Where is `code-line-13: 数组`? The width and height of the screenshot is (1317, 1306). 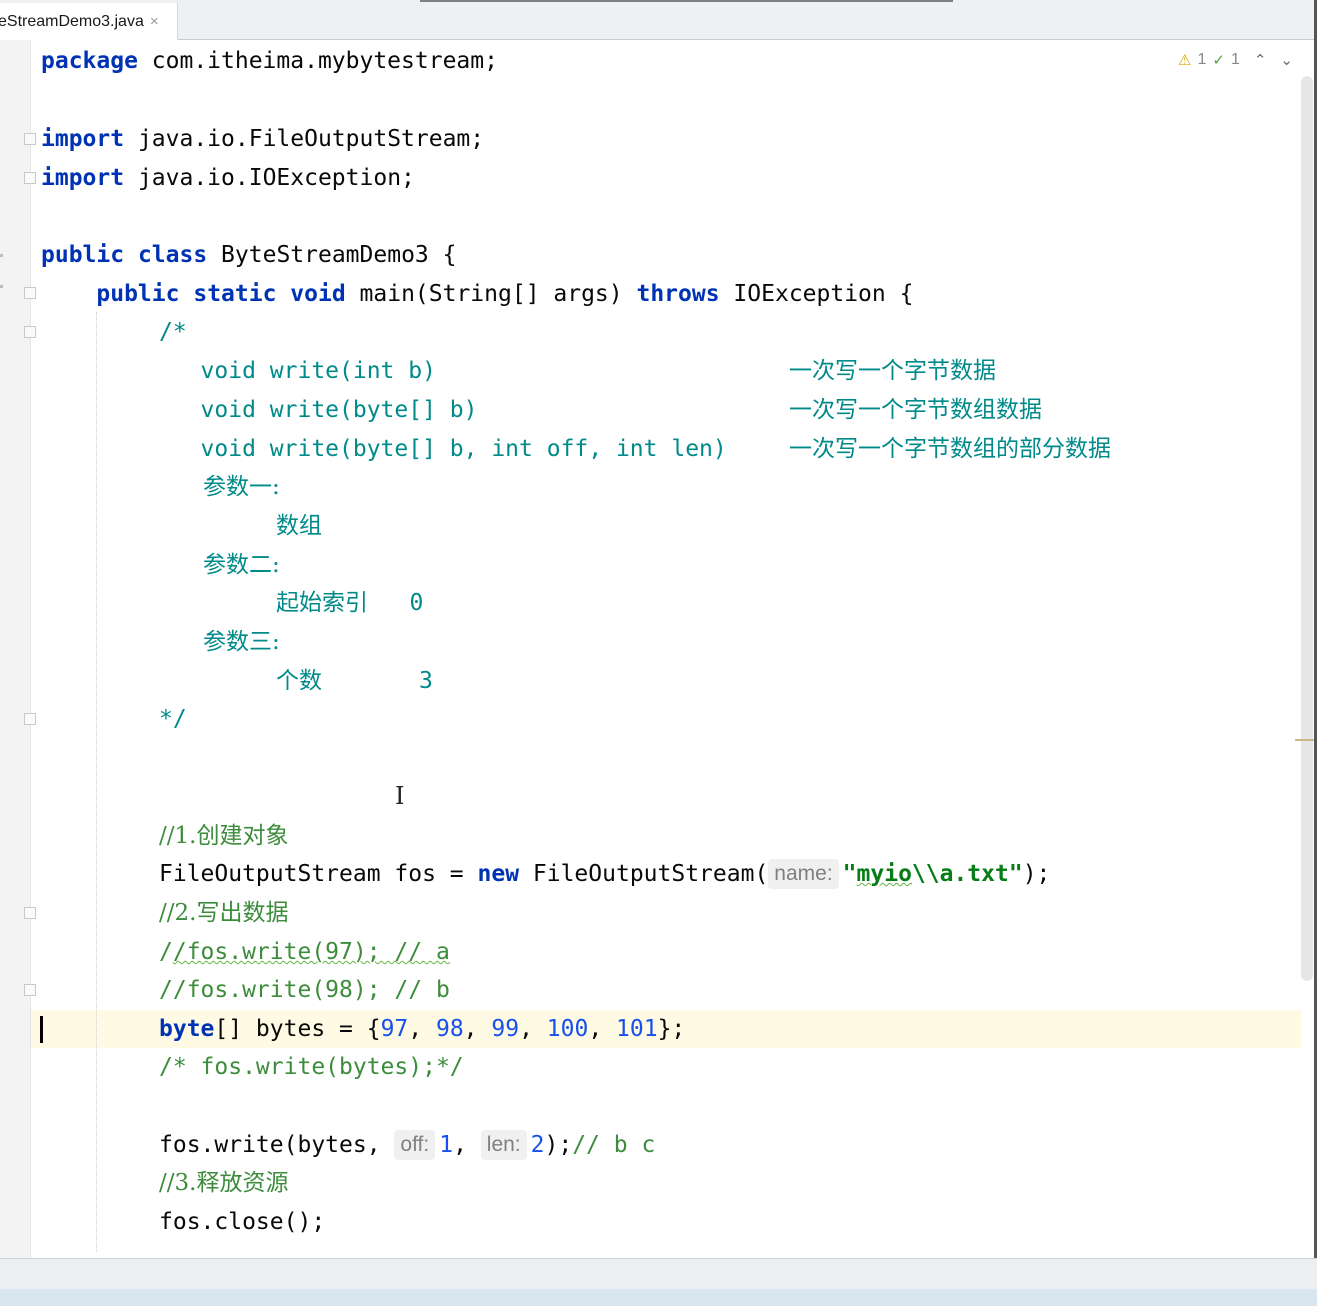 code-line-13: 数组 is located at coordinates (299, 526).